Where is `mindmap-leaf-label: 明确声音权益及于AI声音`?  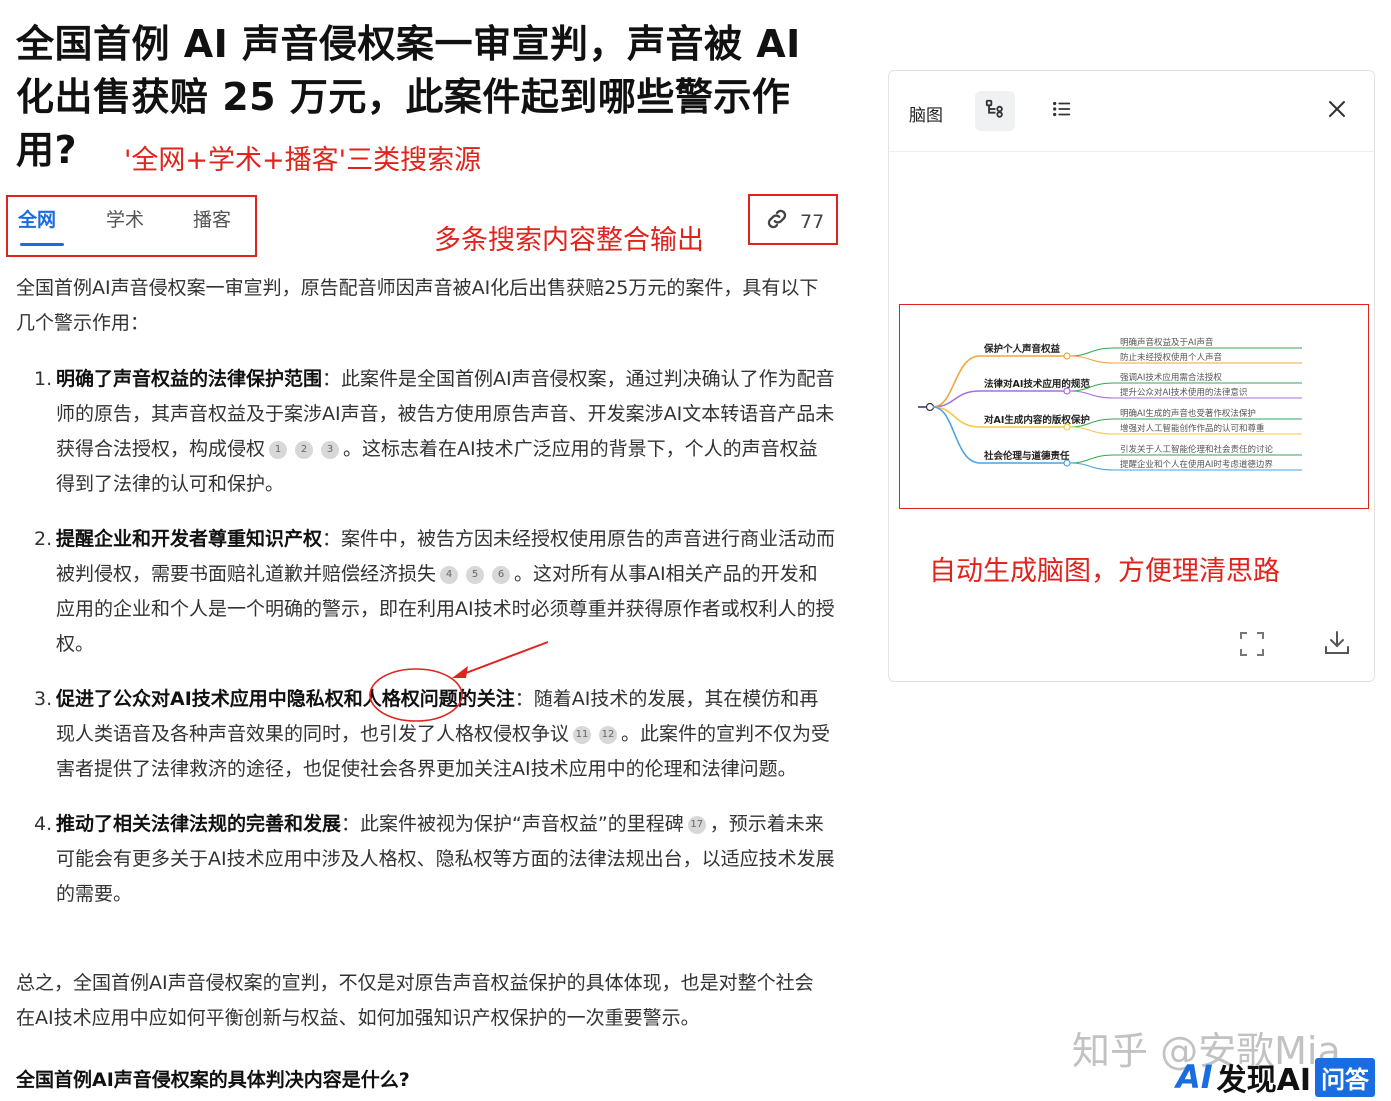
mindmap-leaf-label: 明确声音权益及于AI声音 is located at coordinates (1167, 342).